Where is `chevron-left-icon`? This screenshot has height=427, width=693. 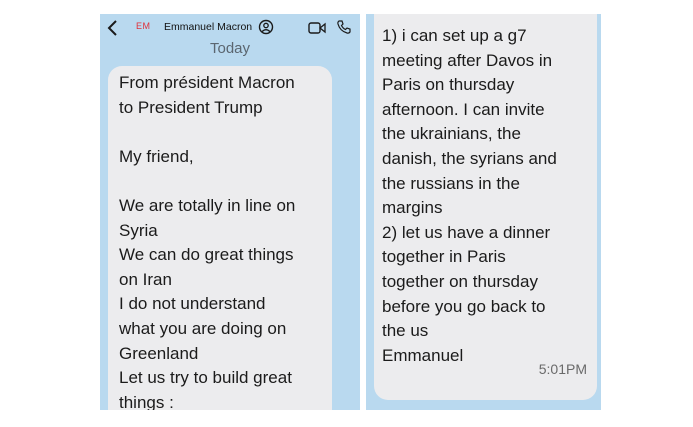
chevron-left-icon is located at coordinates (113, 28).